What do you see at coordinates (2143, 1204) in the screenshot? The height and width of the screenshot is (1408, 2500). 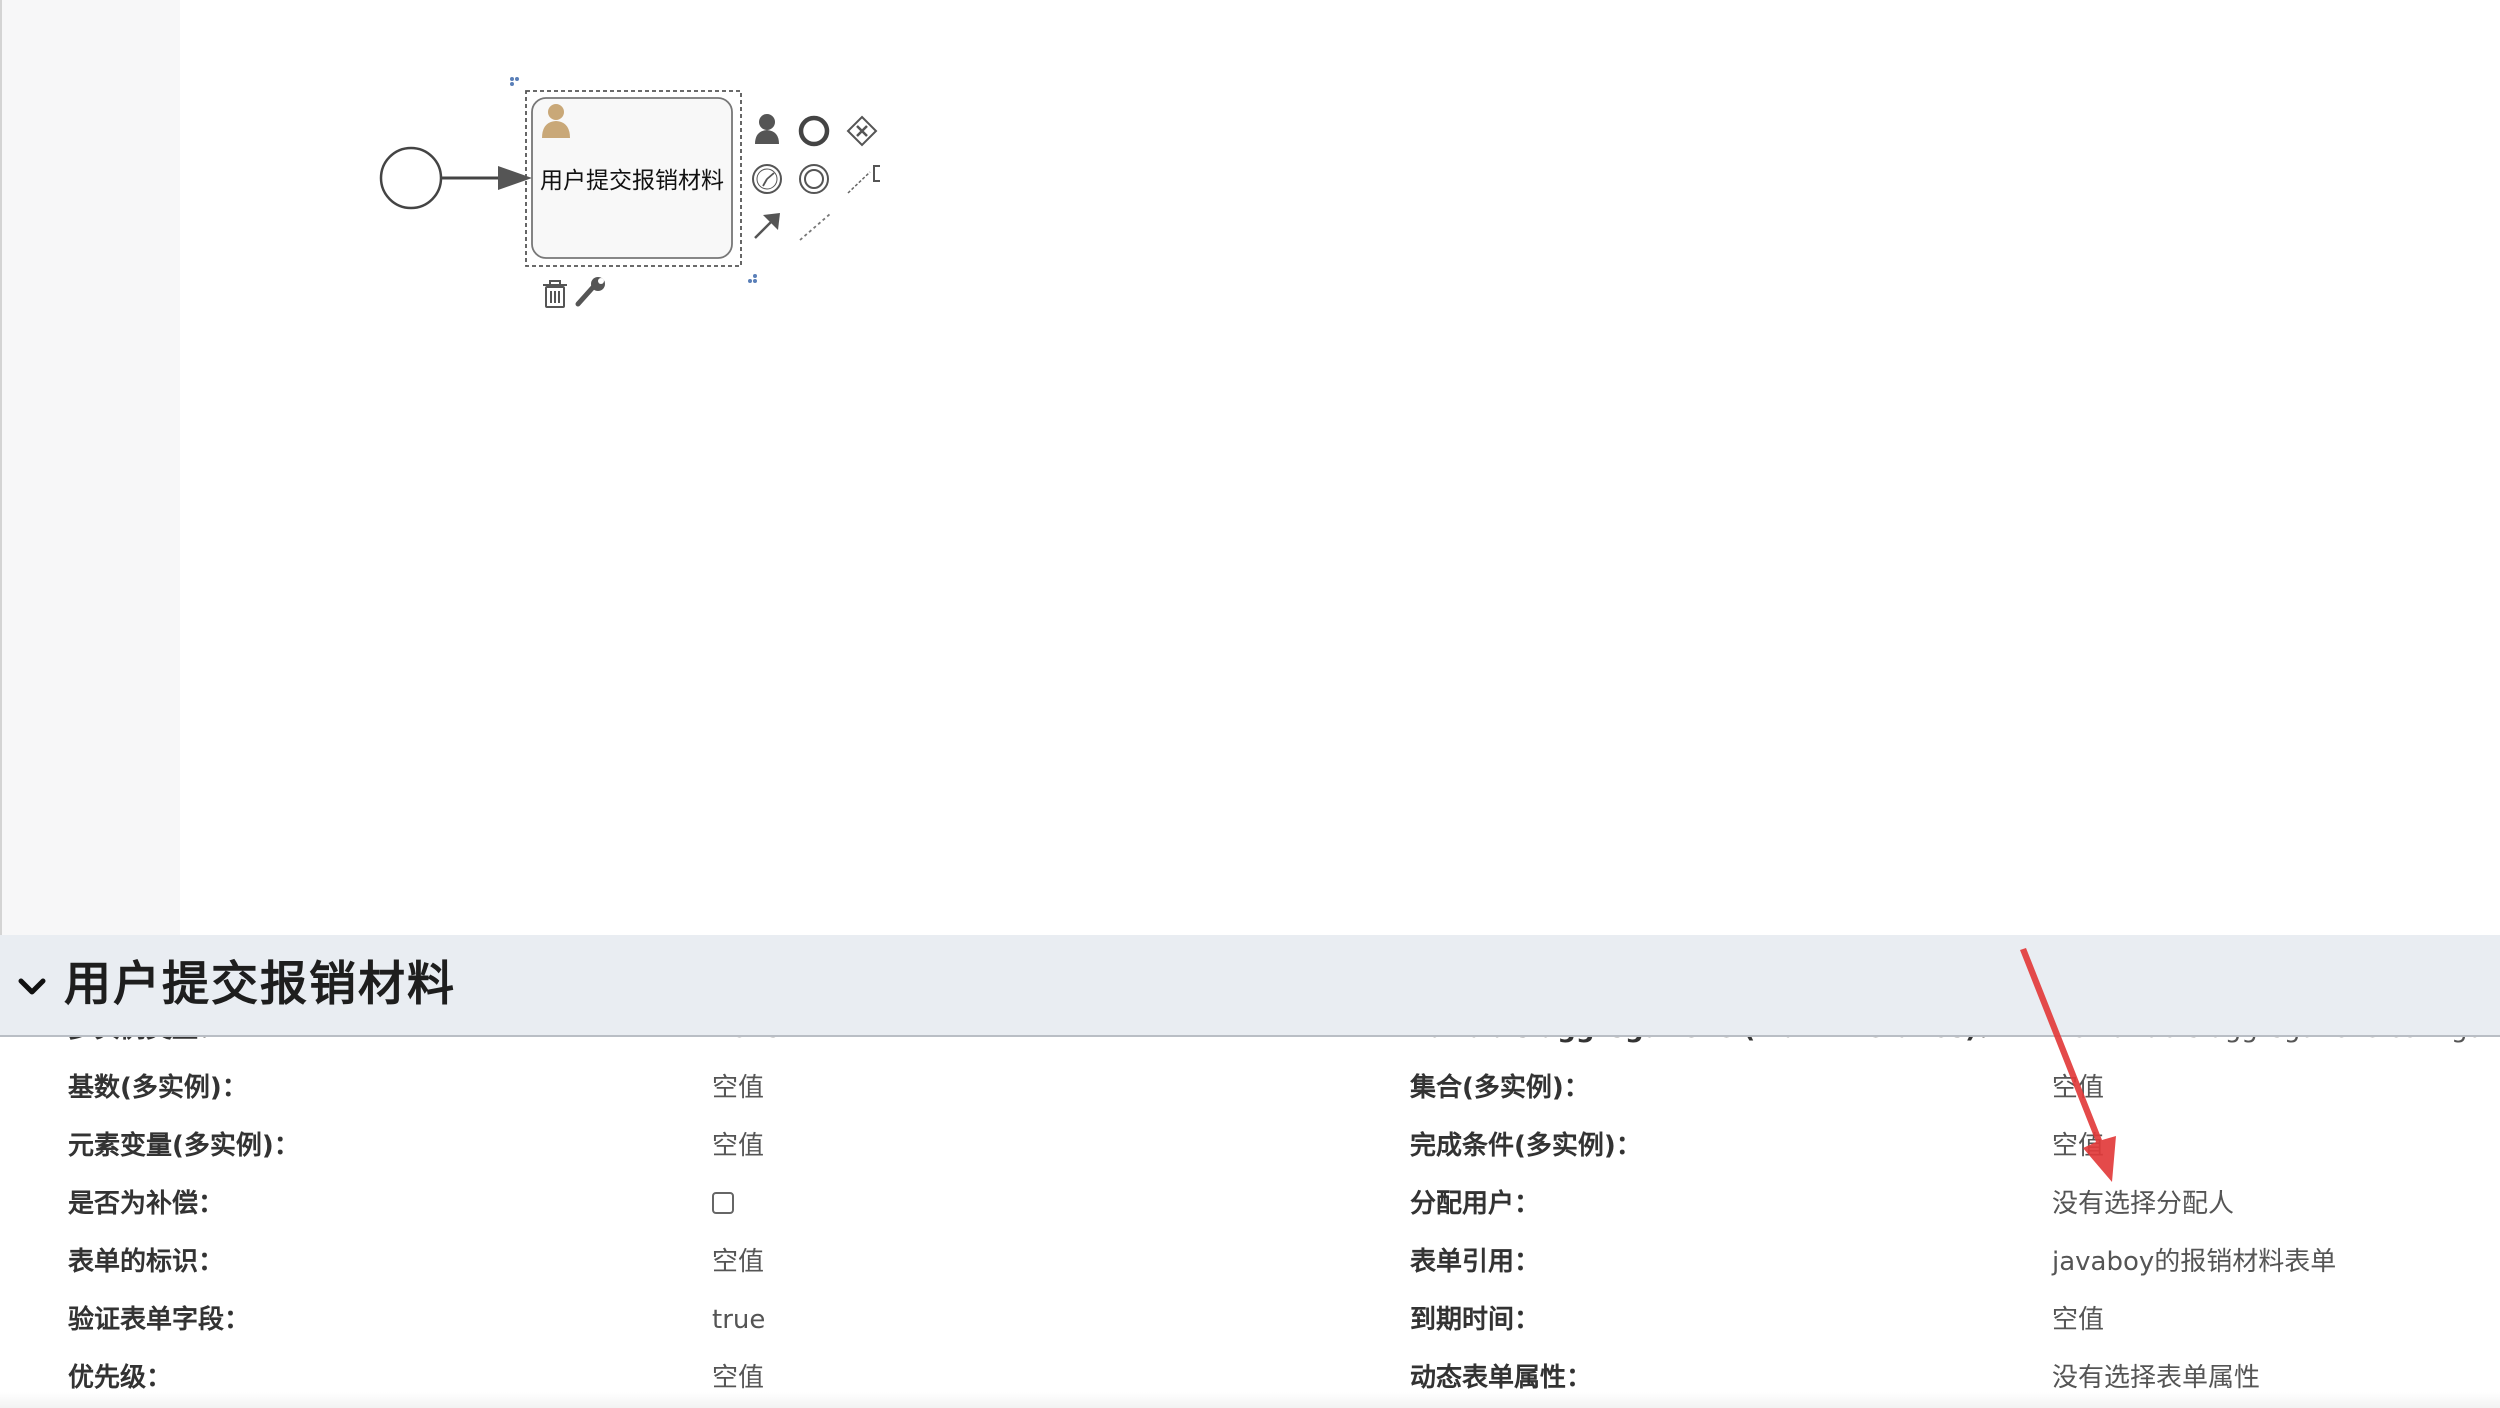 I see `property-value: 没有选择分配人` at bounding box center [2143, 1204].